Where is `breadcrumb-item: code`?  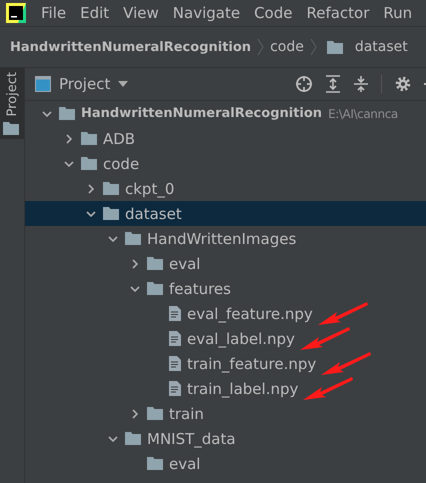
breadcrumb-item: code is located at coordinates (287, 47).